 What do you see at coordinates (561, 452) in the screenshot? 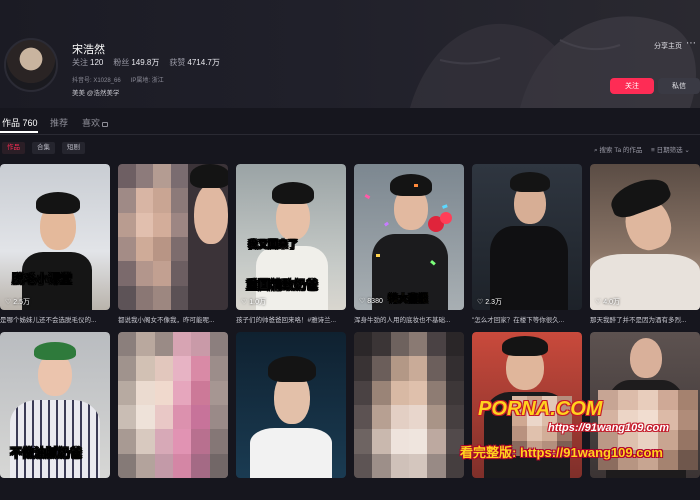
I see `watermark-notice: 看完整版: https://91wang109.com` at bounding box center [561, 452].